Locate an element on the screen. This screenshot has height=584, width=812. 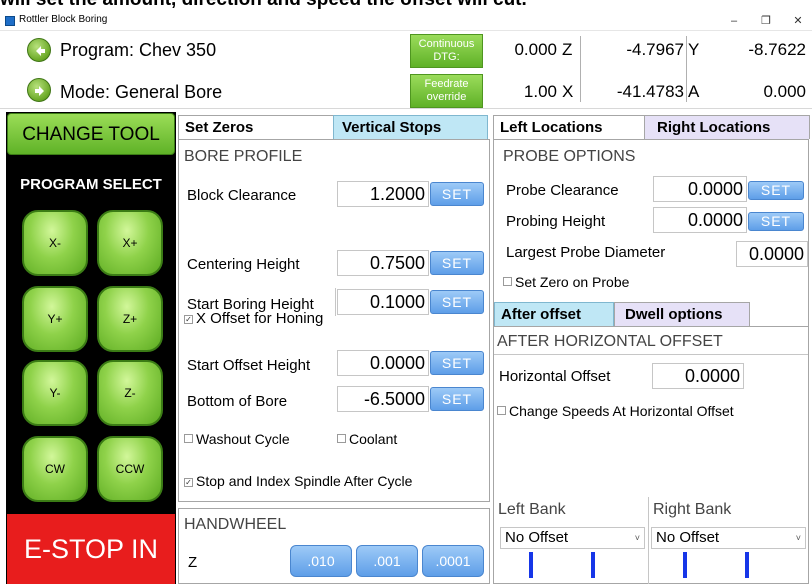
set-zero-on-probe-checkbox: Set Zero on Probe is located at coordinates (566, 282).